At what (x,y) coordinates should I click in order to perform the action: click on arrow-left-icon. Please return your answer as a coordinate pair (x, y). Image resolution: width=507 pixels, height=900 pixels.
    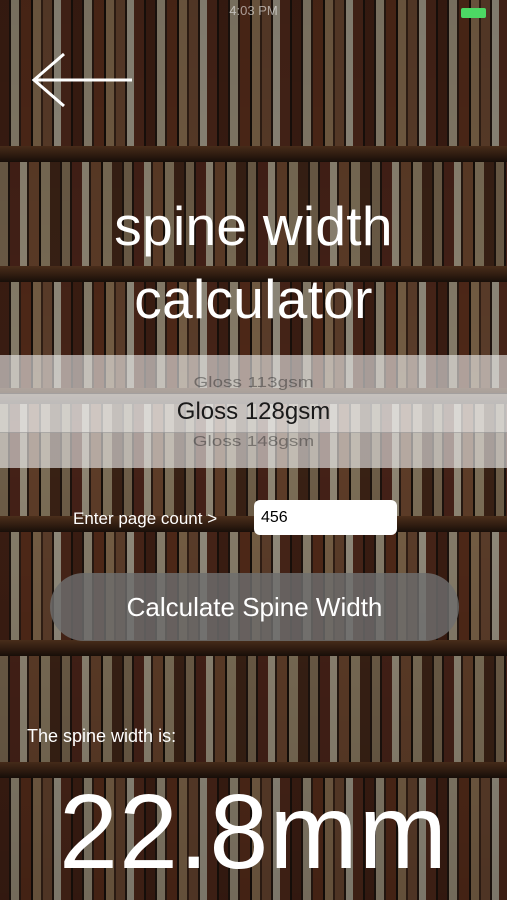
    Looking at the image, I should click on (81, 80).